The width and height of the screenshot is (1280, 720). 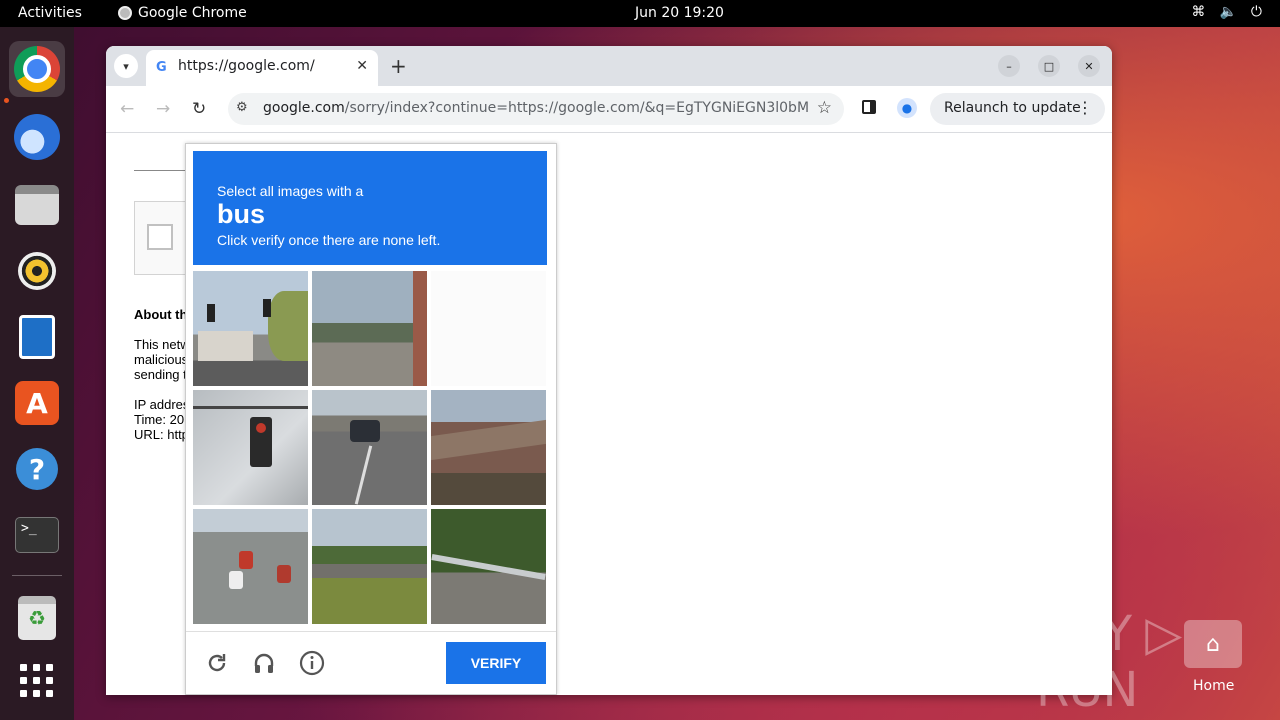 I want to click on reload-button: ↻, so click(x=199, y=109).